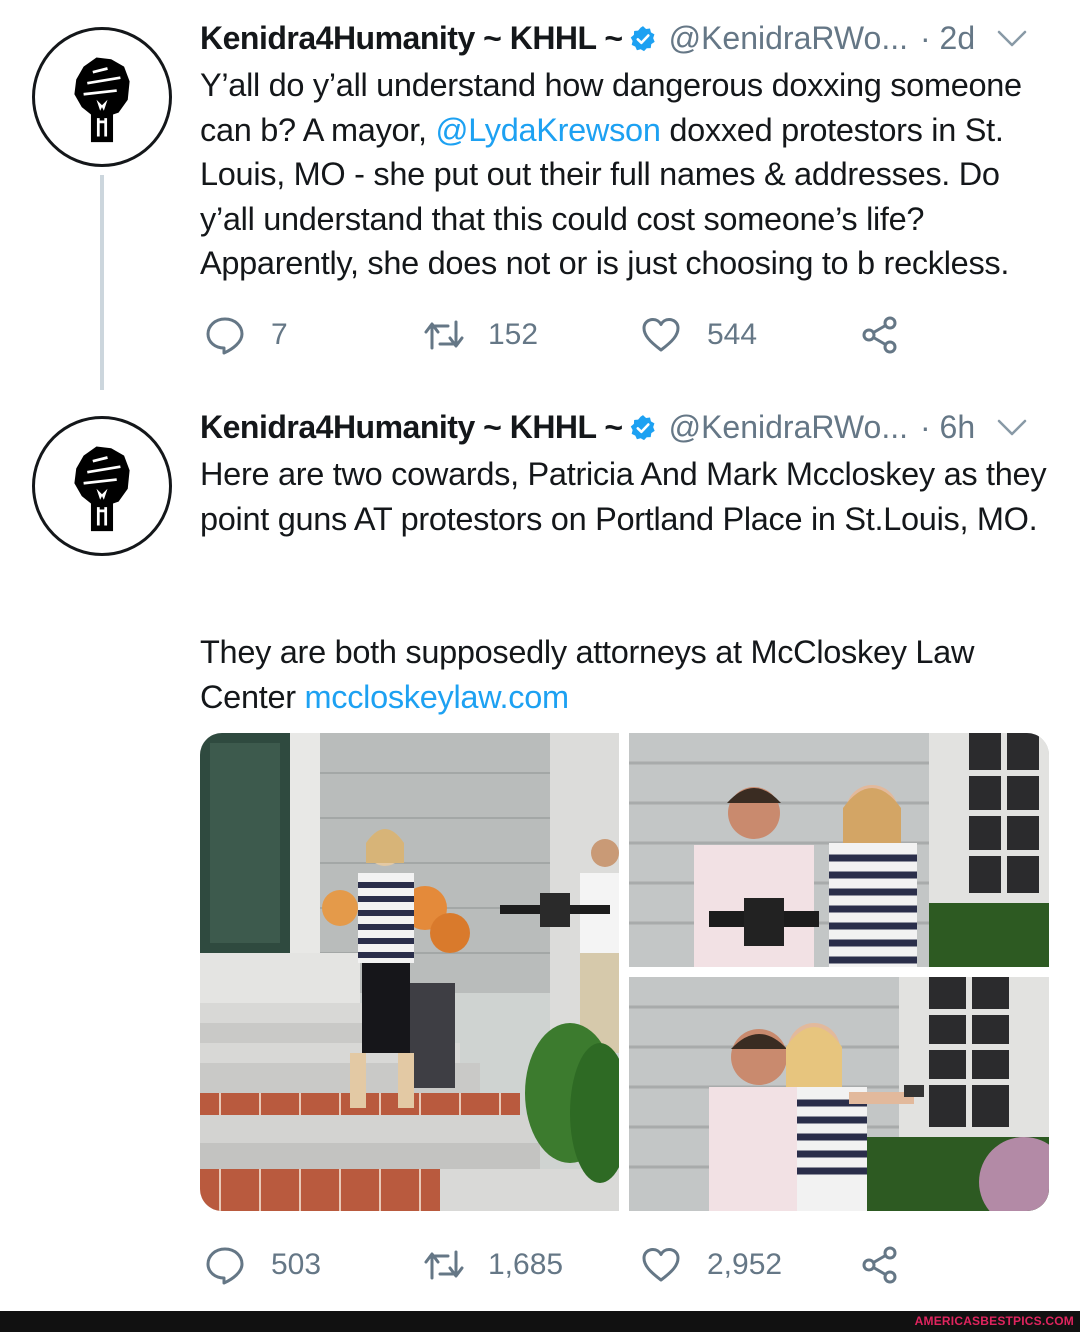 The width and height of the screenshot is (1080, 1332). Describe the element at coordinates (480, 335) in the screenshot. I see `retweet-button: 152` at that location.